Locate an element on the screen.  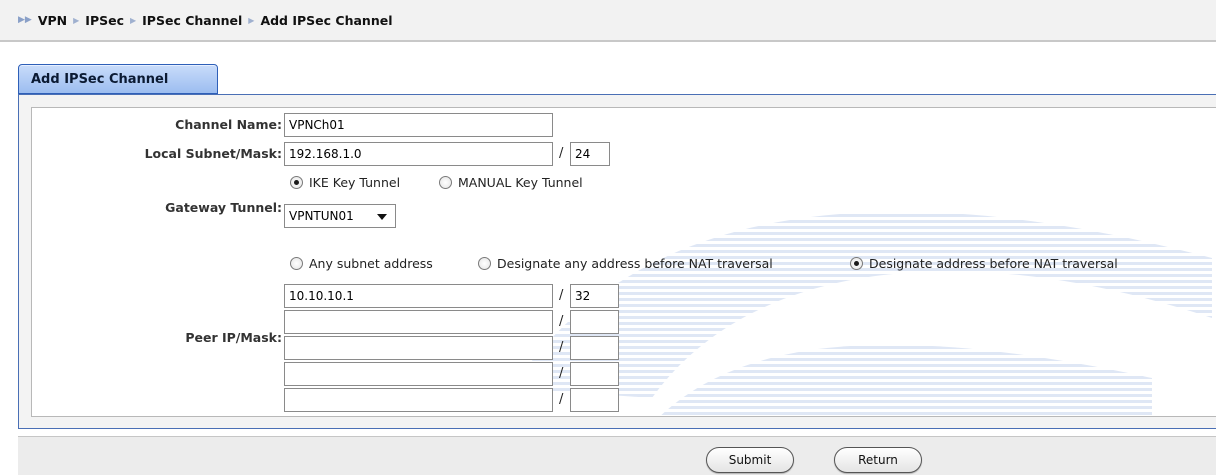
local-subnet-label: Local Subnet/Mask: is located at coordinates (213, 153).